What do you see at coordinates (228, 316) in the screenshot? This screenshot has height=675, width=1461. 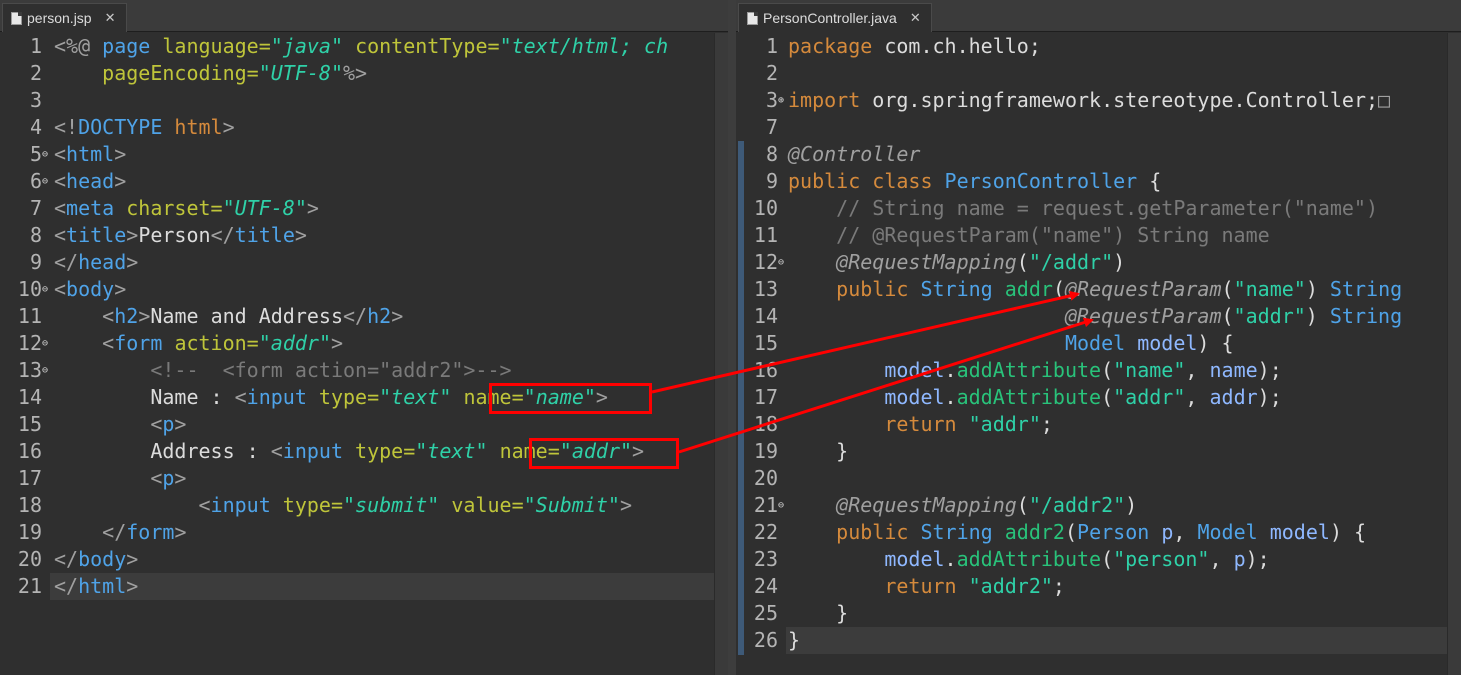 I see `code-line: <h2>Name and Address</h2>` at bounding box center [228, 316].